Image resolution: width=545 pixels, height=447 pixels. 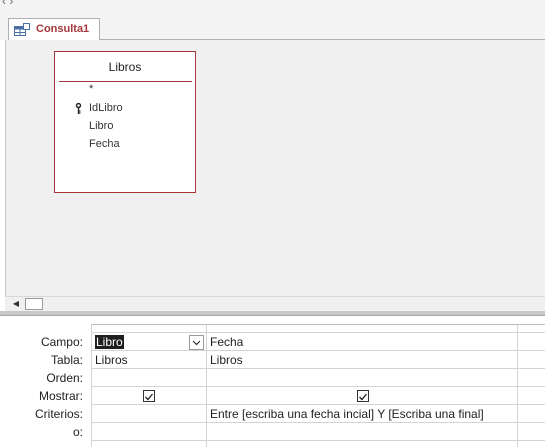 I want to click on field-dropdown-button, so click(x=196, y=342).